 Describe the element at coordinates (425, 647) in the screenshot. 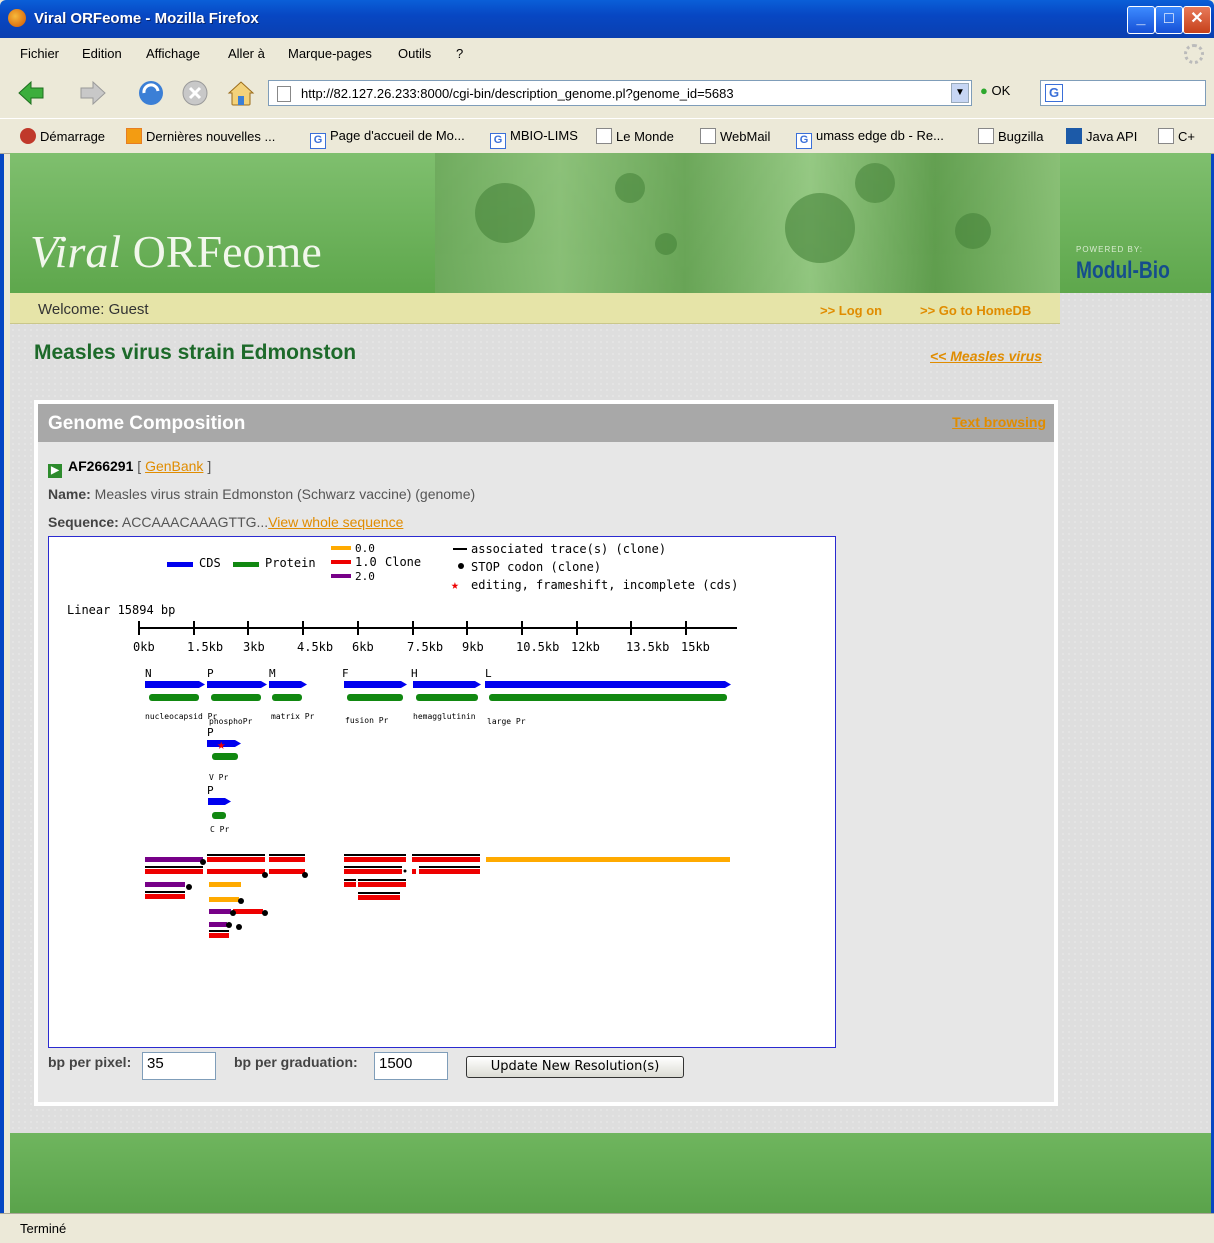

I see `tick-label-7.5kb: 7.5kb` at that location.